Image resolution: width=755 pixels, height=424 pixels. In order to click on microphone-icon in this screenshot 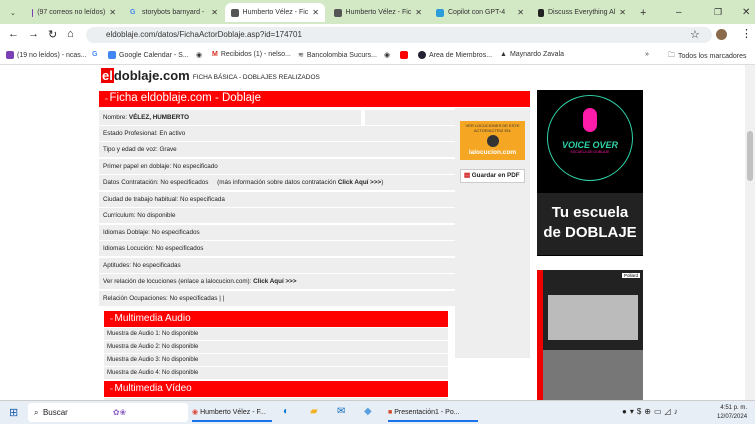, I will do `click(590, 120)`.